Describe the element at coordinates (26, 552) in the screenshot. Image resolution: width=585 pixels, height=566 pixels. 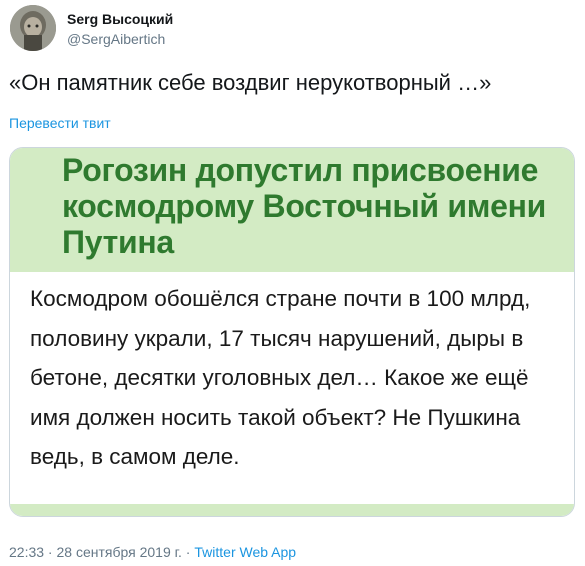
I see `tweet-time: 22:33` at that location.